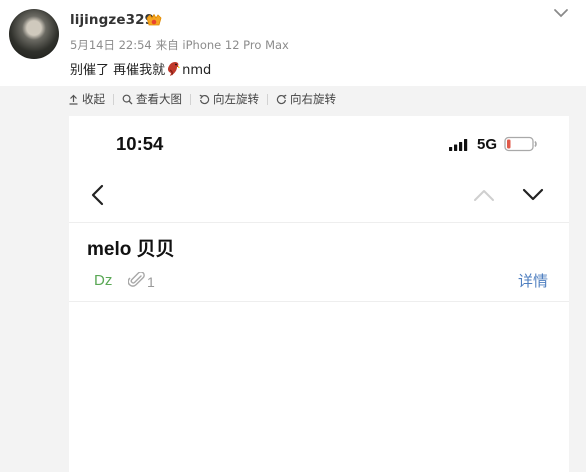 This screenshot has width=586, height=472. I want to click on details-link: 详情, so click(533, 280).